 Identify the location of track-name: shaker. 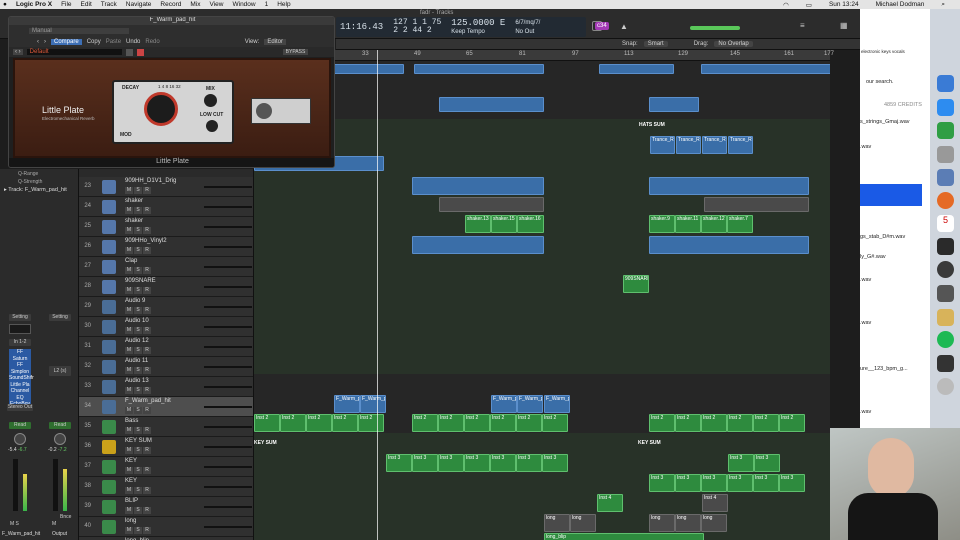
(134, 201).